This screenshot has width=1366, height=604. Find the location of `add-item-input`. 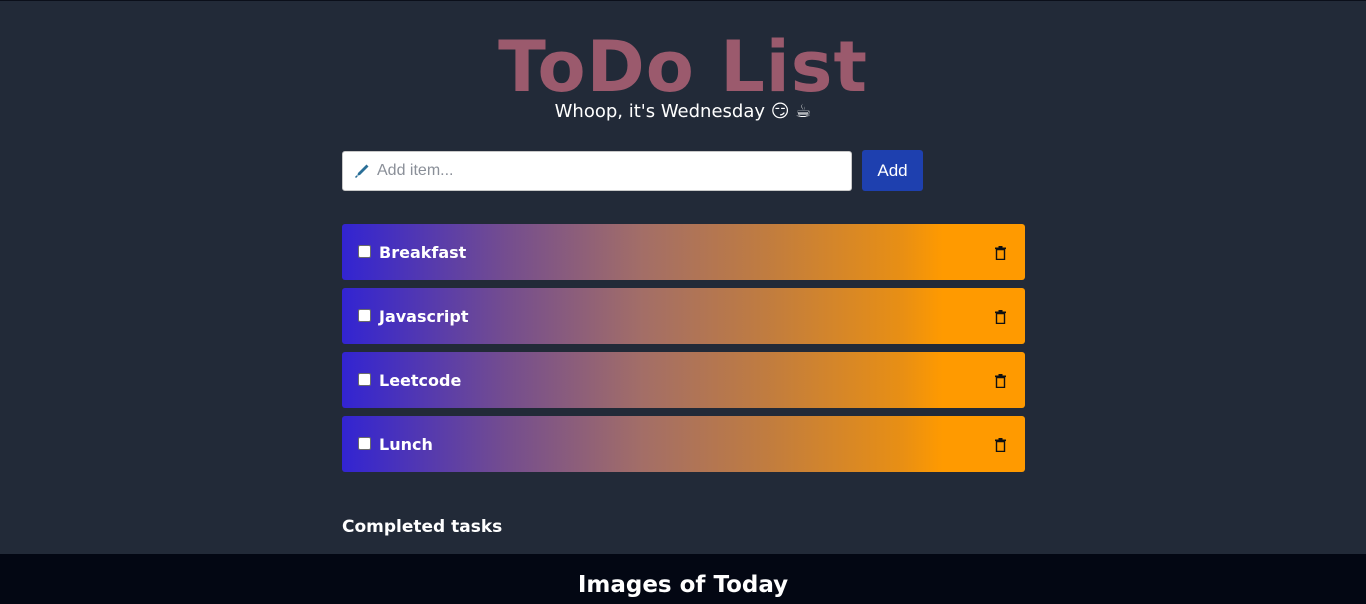

add-item-input is located at coordinates (611, 170).